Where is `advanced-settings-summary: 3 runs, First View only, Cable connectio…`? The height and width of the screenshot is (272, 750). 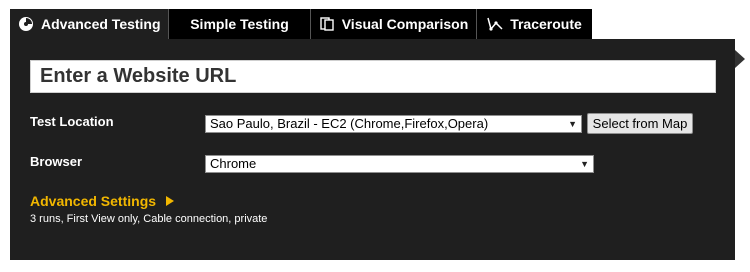 advanced-settings-summary: 3 runs, First View only, Cable connectio… is located at coordinates (149, 219).